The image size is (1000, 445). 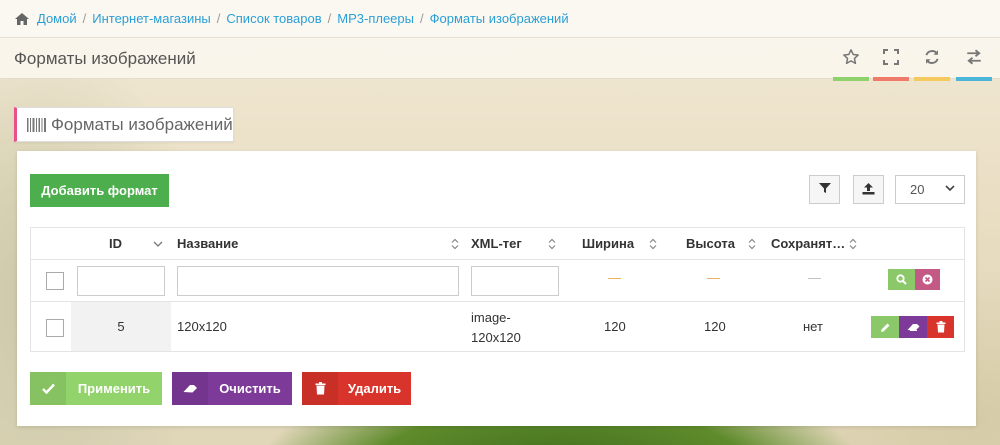 I want to click on column-xml-tag: XML-тег, so click(x=496, y=244).